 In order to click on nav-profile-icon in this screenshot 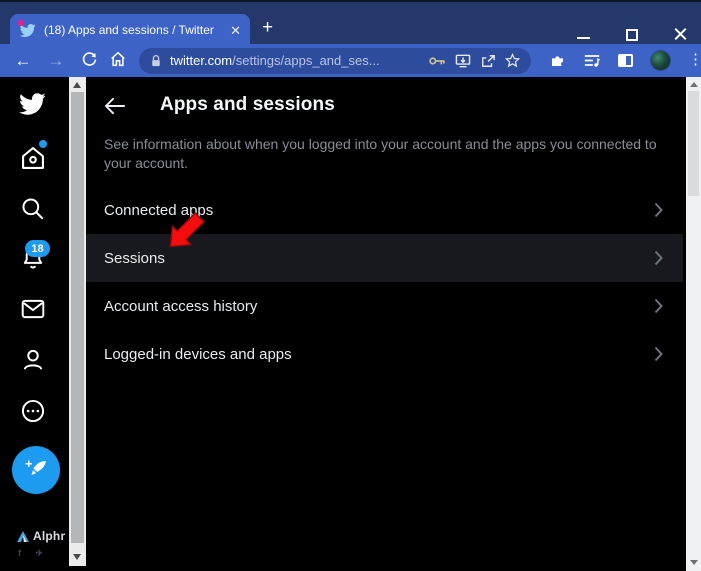, I will do `click(33, 362)`.